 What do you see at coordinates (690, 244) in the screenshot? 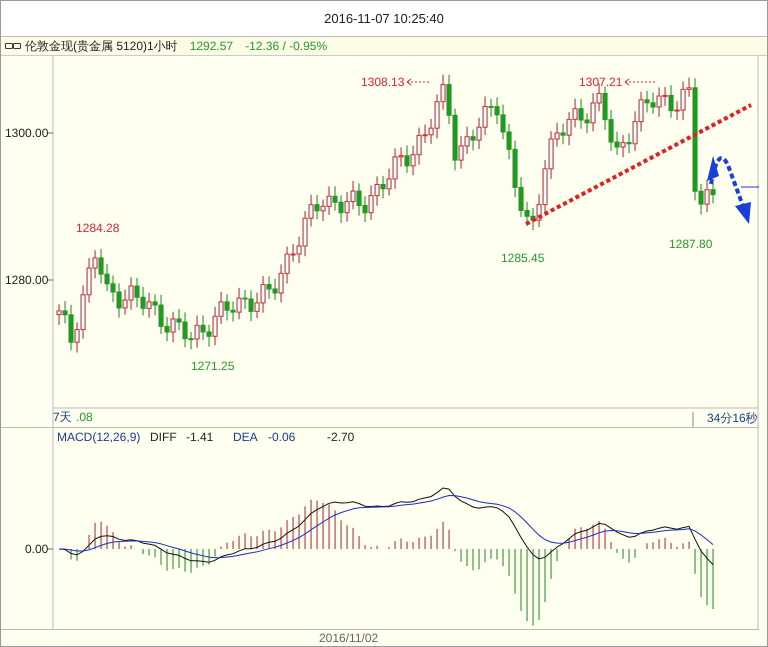
I see `price-label: 1287.80` at bounding box center [690, 244].